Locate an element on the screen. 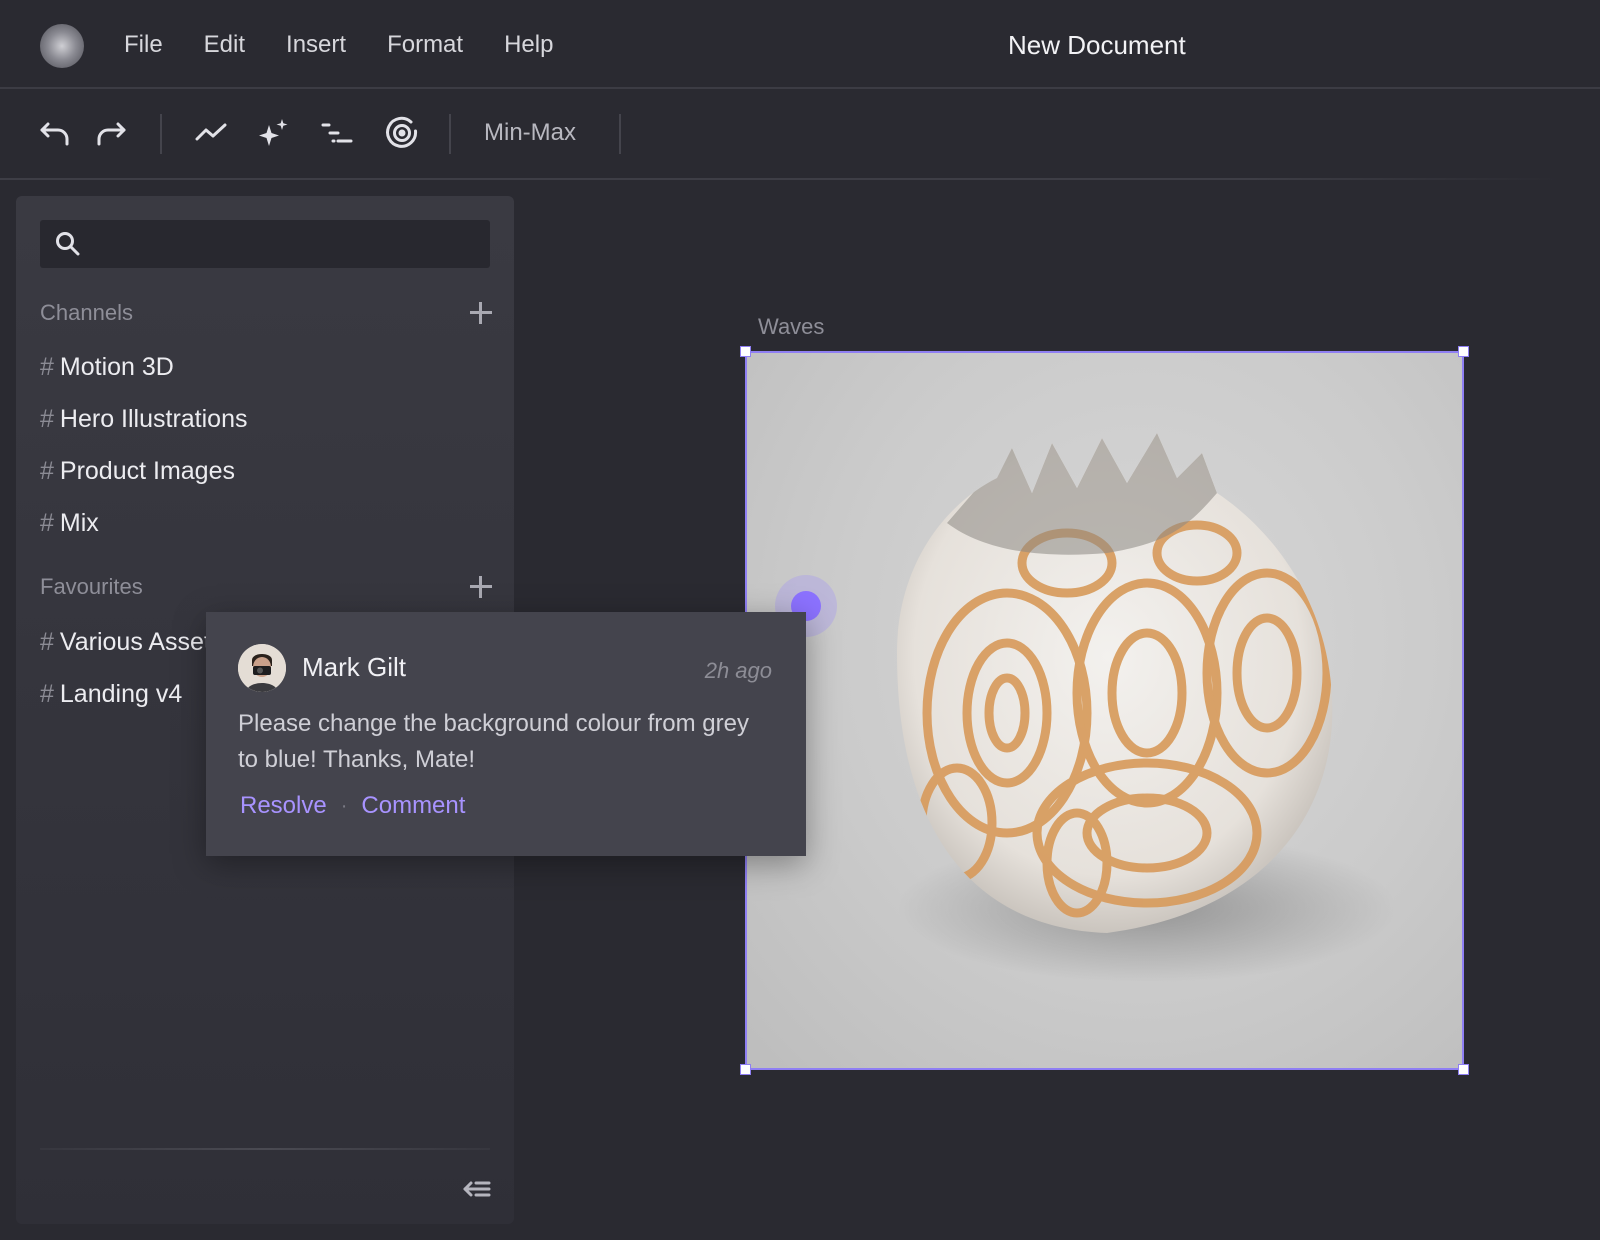 The image size is (1600, 1240). menu-insert: Insert is located at coordinates (316, 45).